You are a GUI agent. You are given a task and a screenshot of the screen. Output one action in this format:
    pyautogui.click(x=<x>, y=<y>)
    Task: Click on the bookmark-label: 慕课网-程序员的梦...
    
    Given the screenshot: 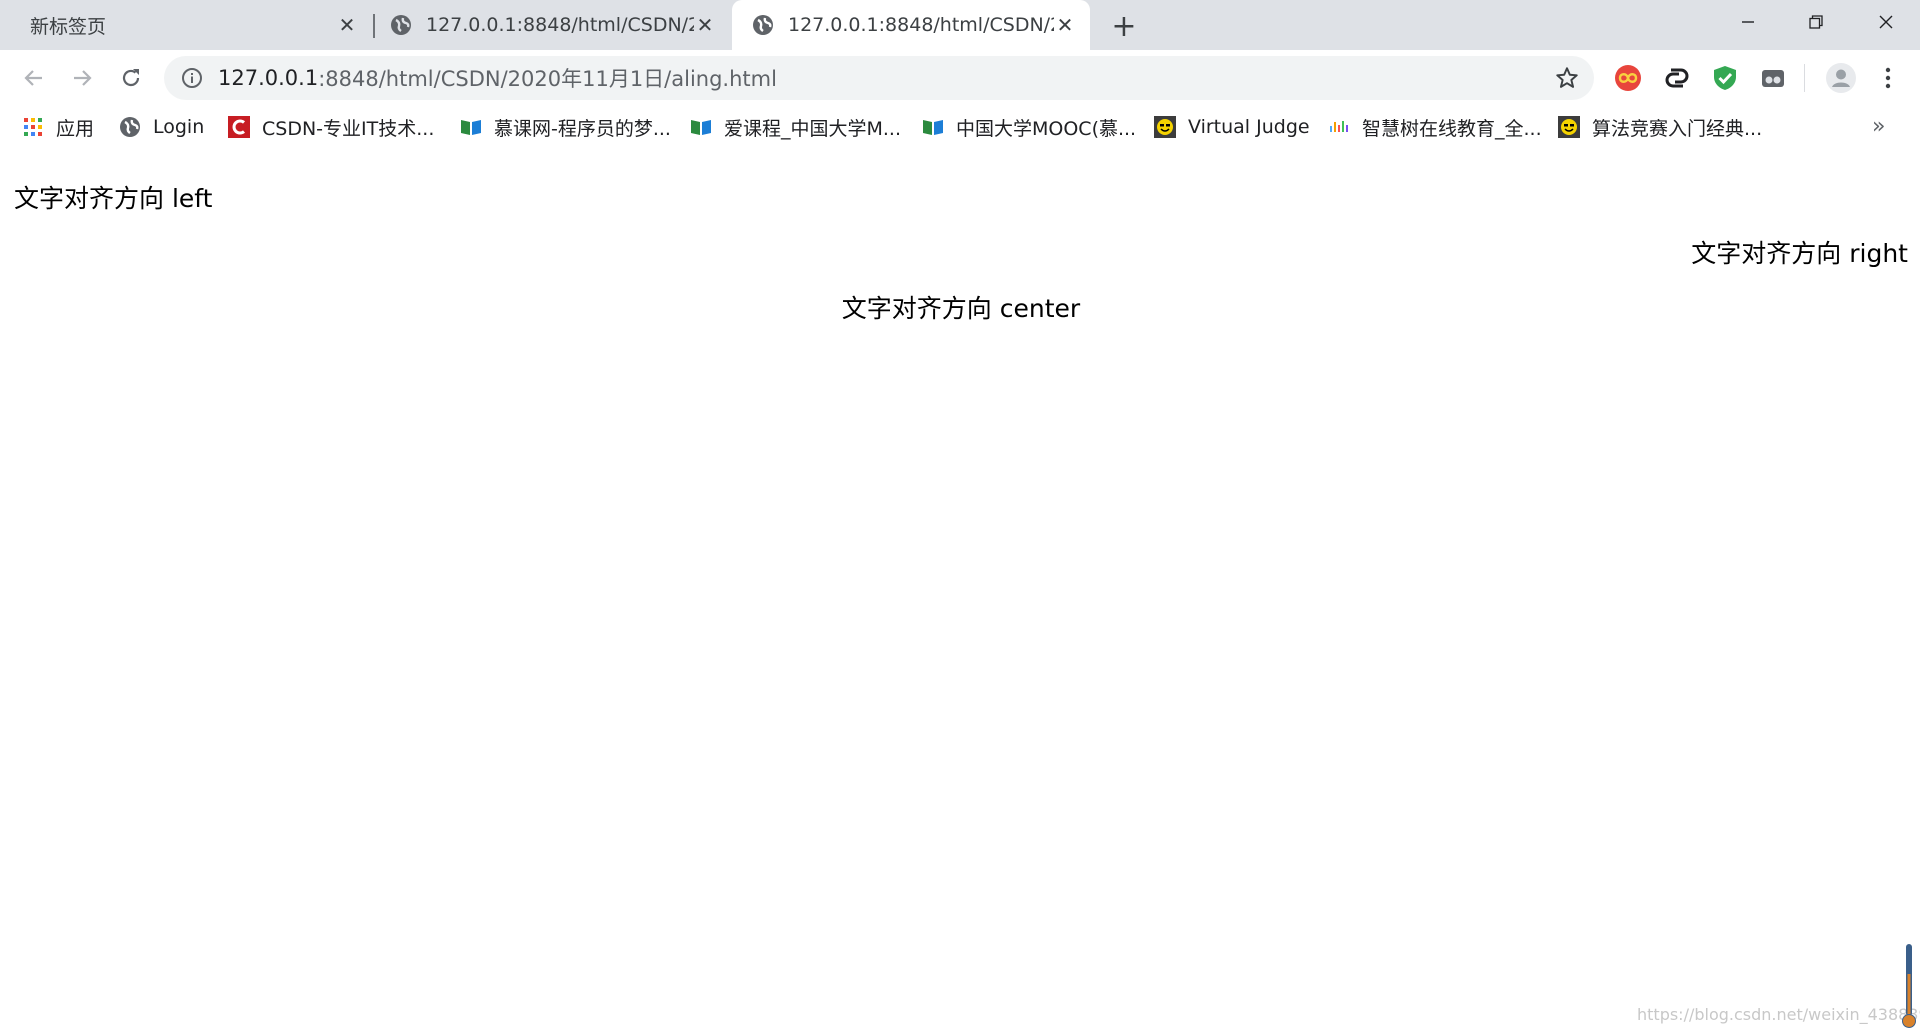 What is the action you would take?
    pyautogui.click(x=582, y=128)
    